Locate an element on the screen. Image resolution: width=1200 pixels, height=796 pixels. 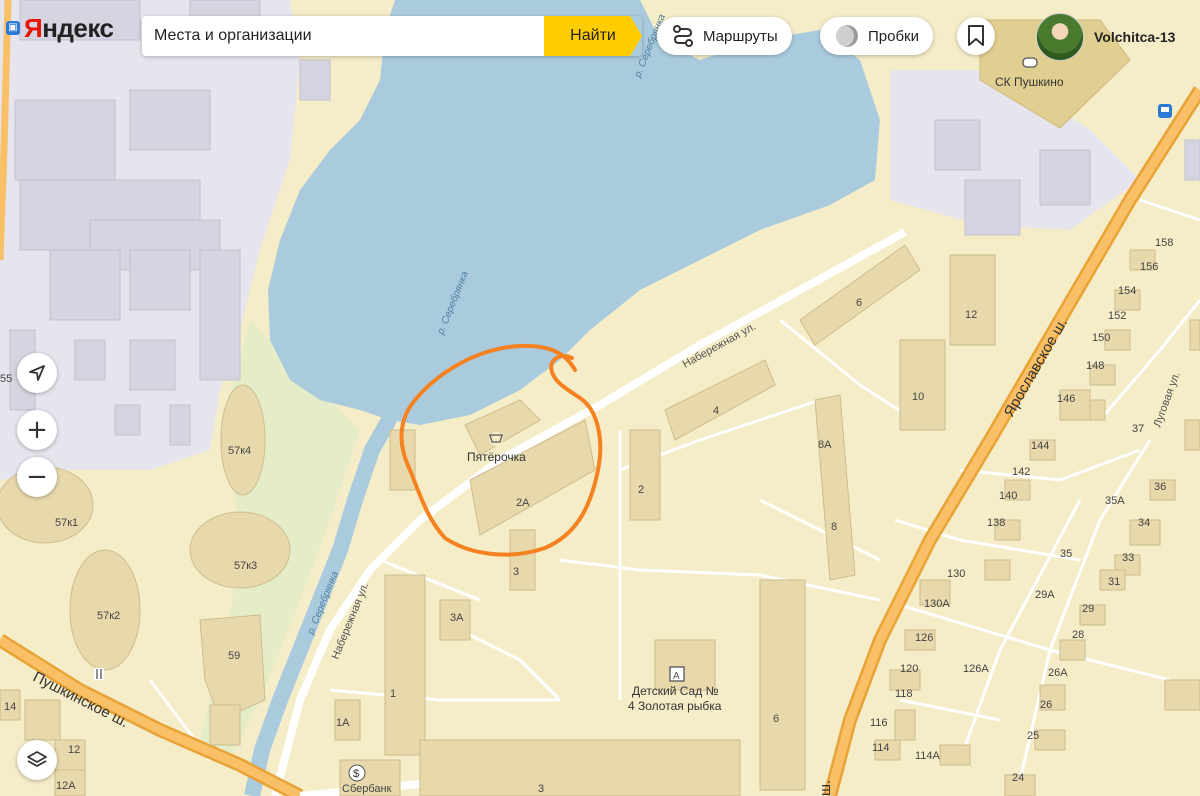
house-label: 4 is located at coordinates (716, 411).